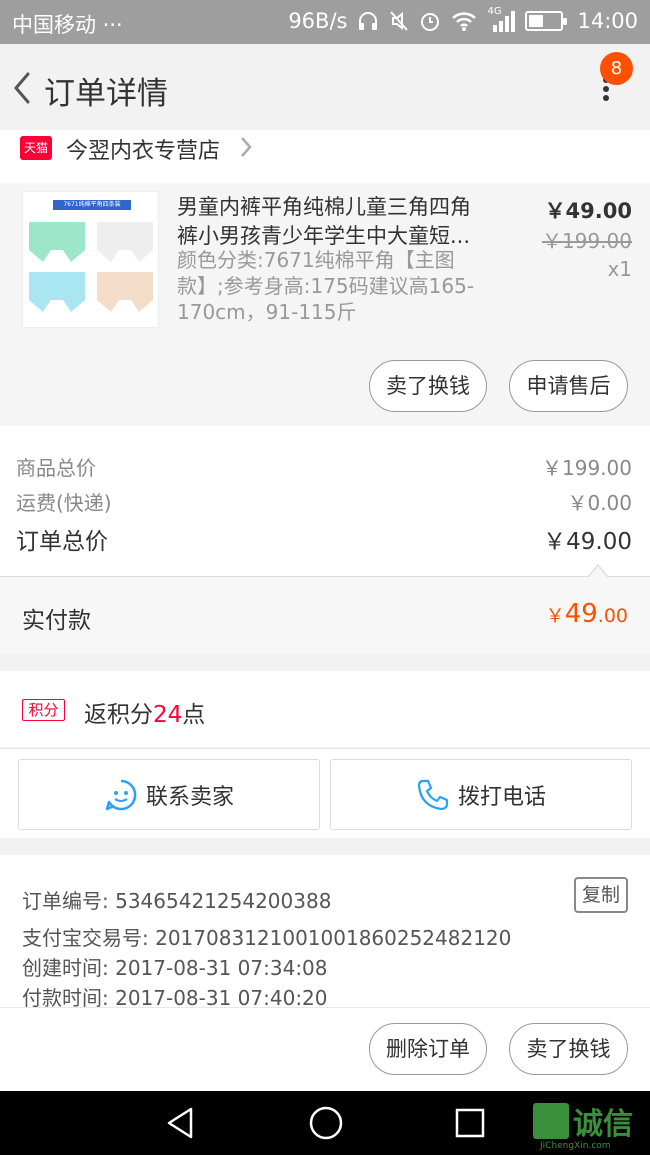  I want to click on status-icons: 96B/s 4G 14:00, so click(463, 19).